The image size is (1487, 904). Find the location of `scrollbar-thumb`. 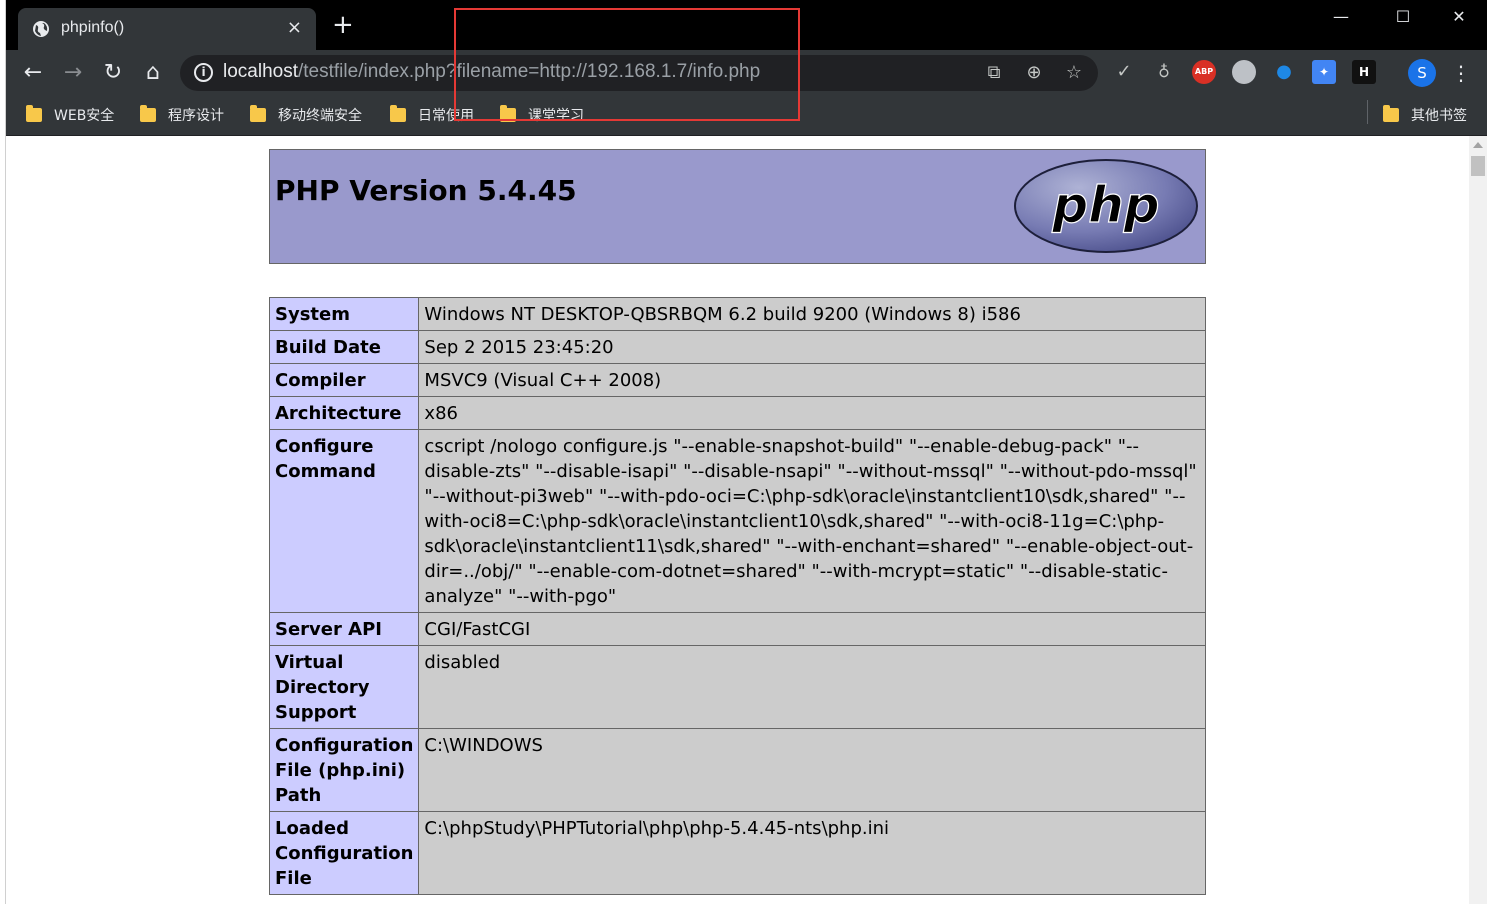

scrollbar-thumb is located at coordinates (1478, 166).